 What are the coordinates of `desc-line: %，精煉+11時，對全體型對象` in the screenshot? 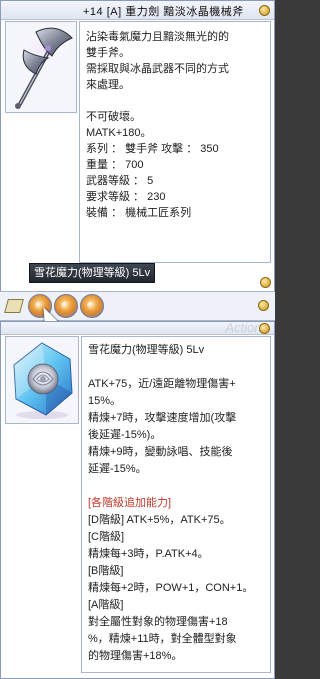 It's located at (162, 639).